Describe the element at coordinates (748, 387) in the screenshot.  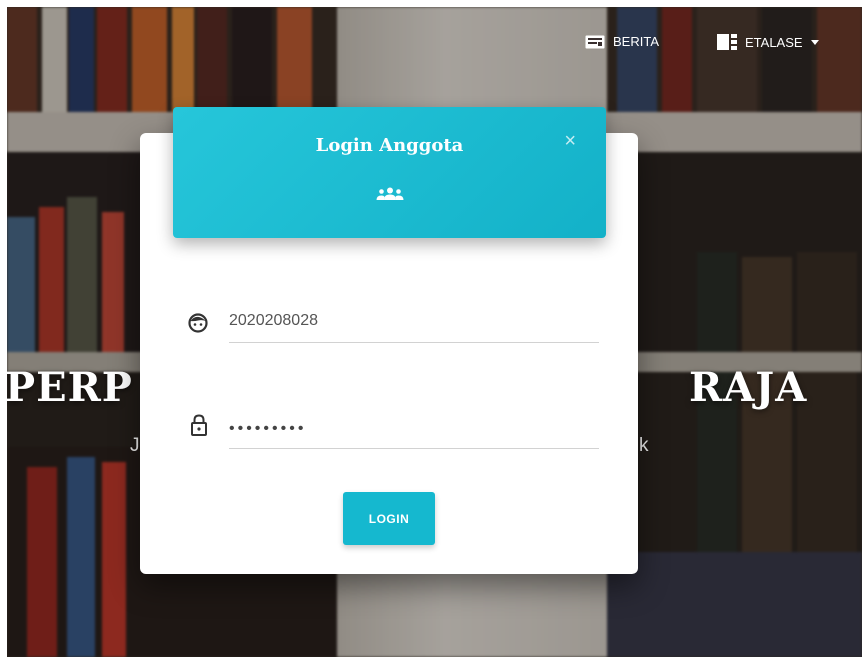
I see `hero-title-right: RAJA` at that location.